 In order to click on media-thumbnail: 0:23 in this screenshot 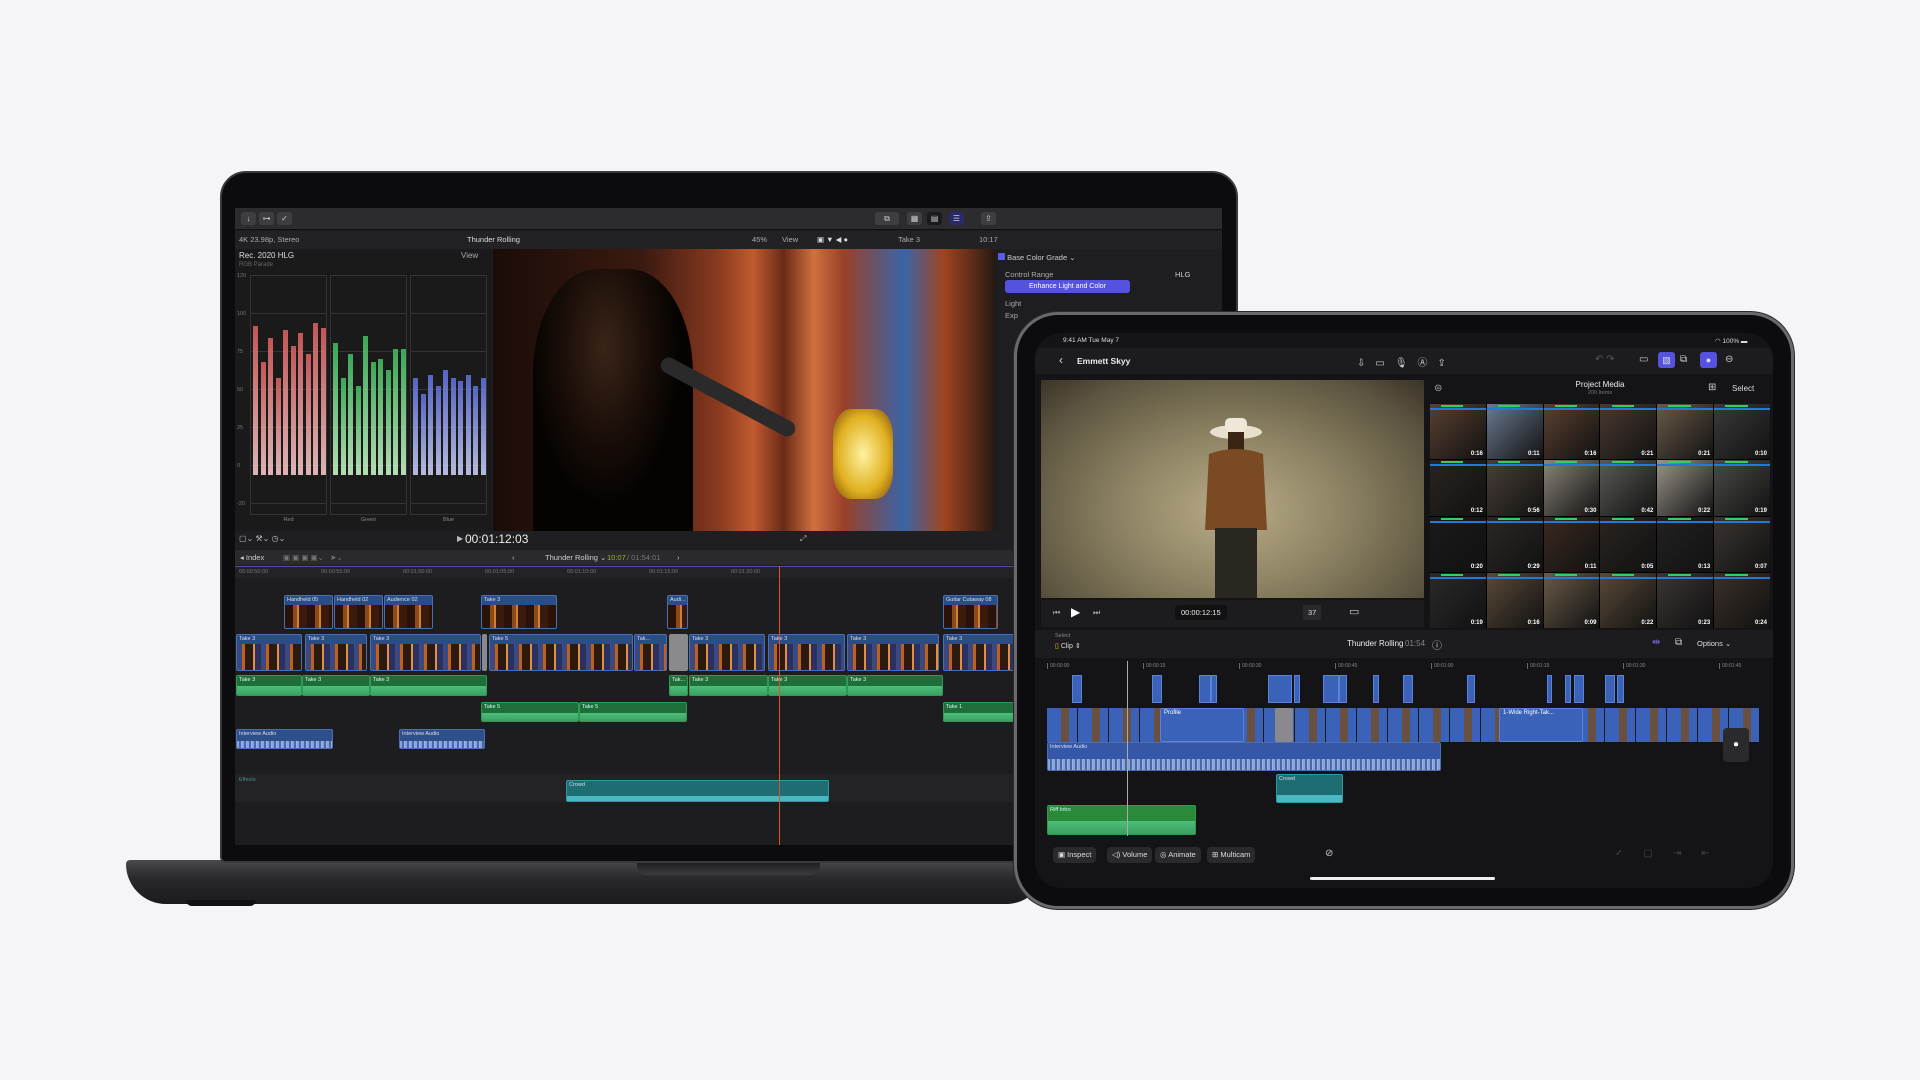, I will do `click(1685, 600)`.